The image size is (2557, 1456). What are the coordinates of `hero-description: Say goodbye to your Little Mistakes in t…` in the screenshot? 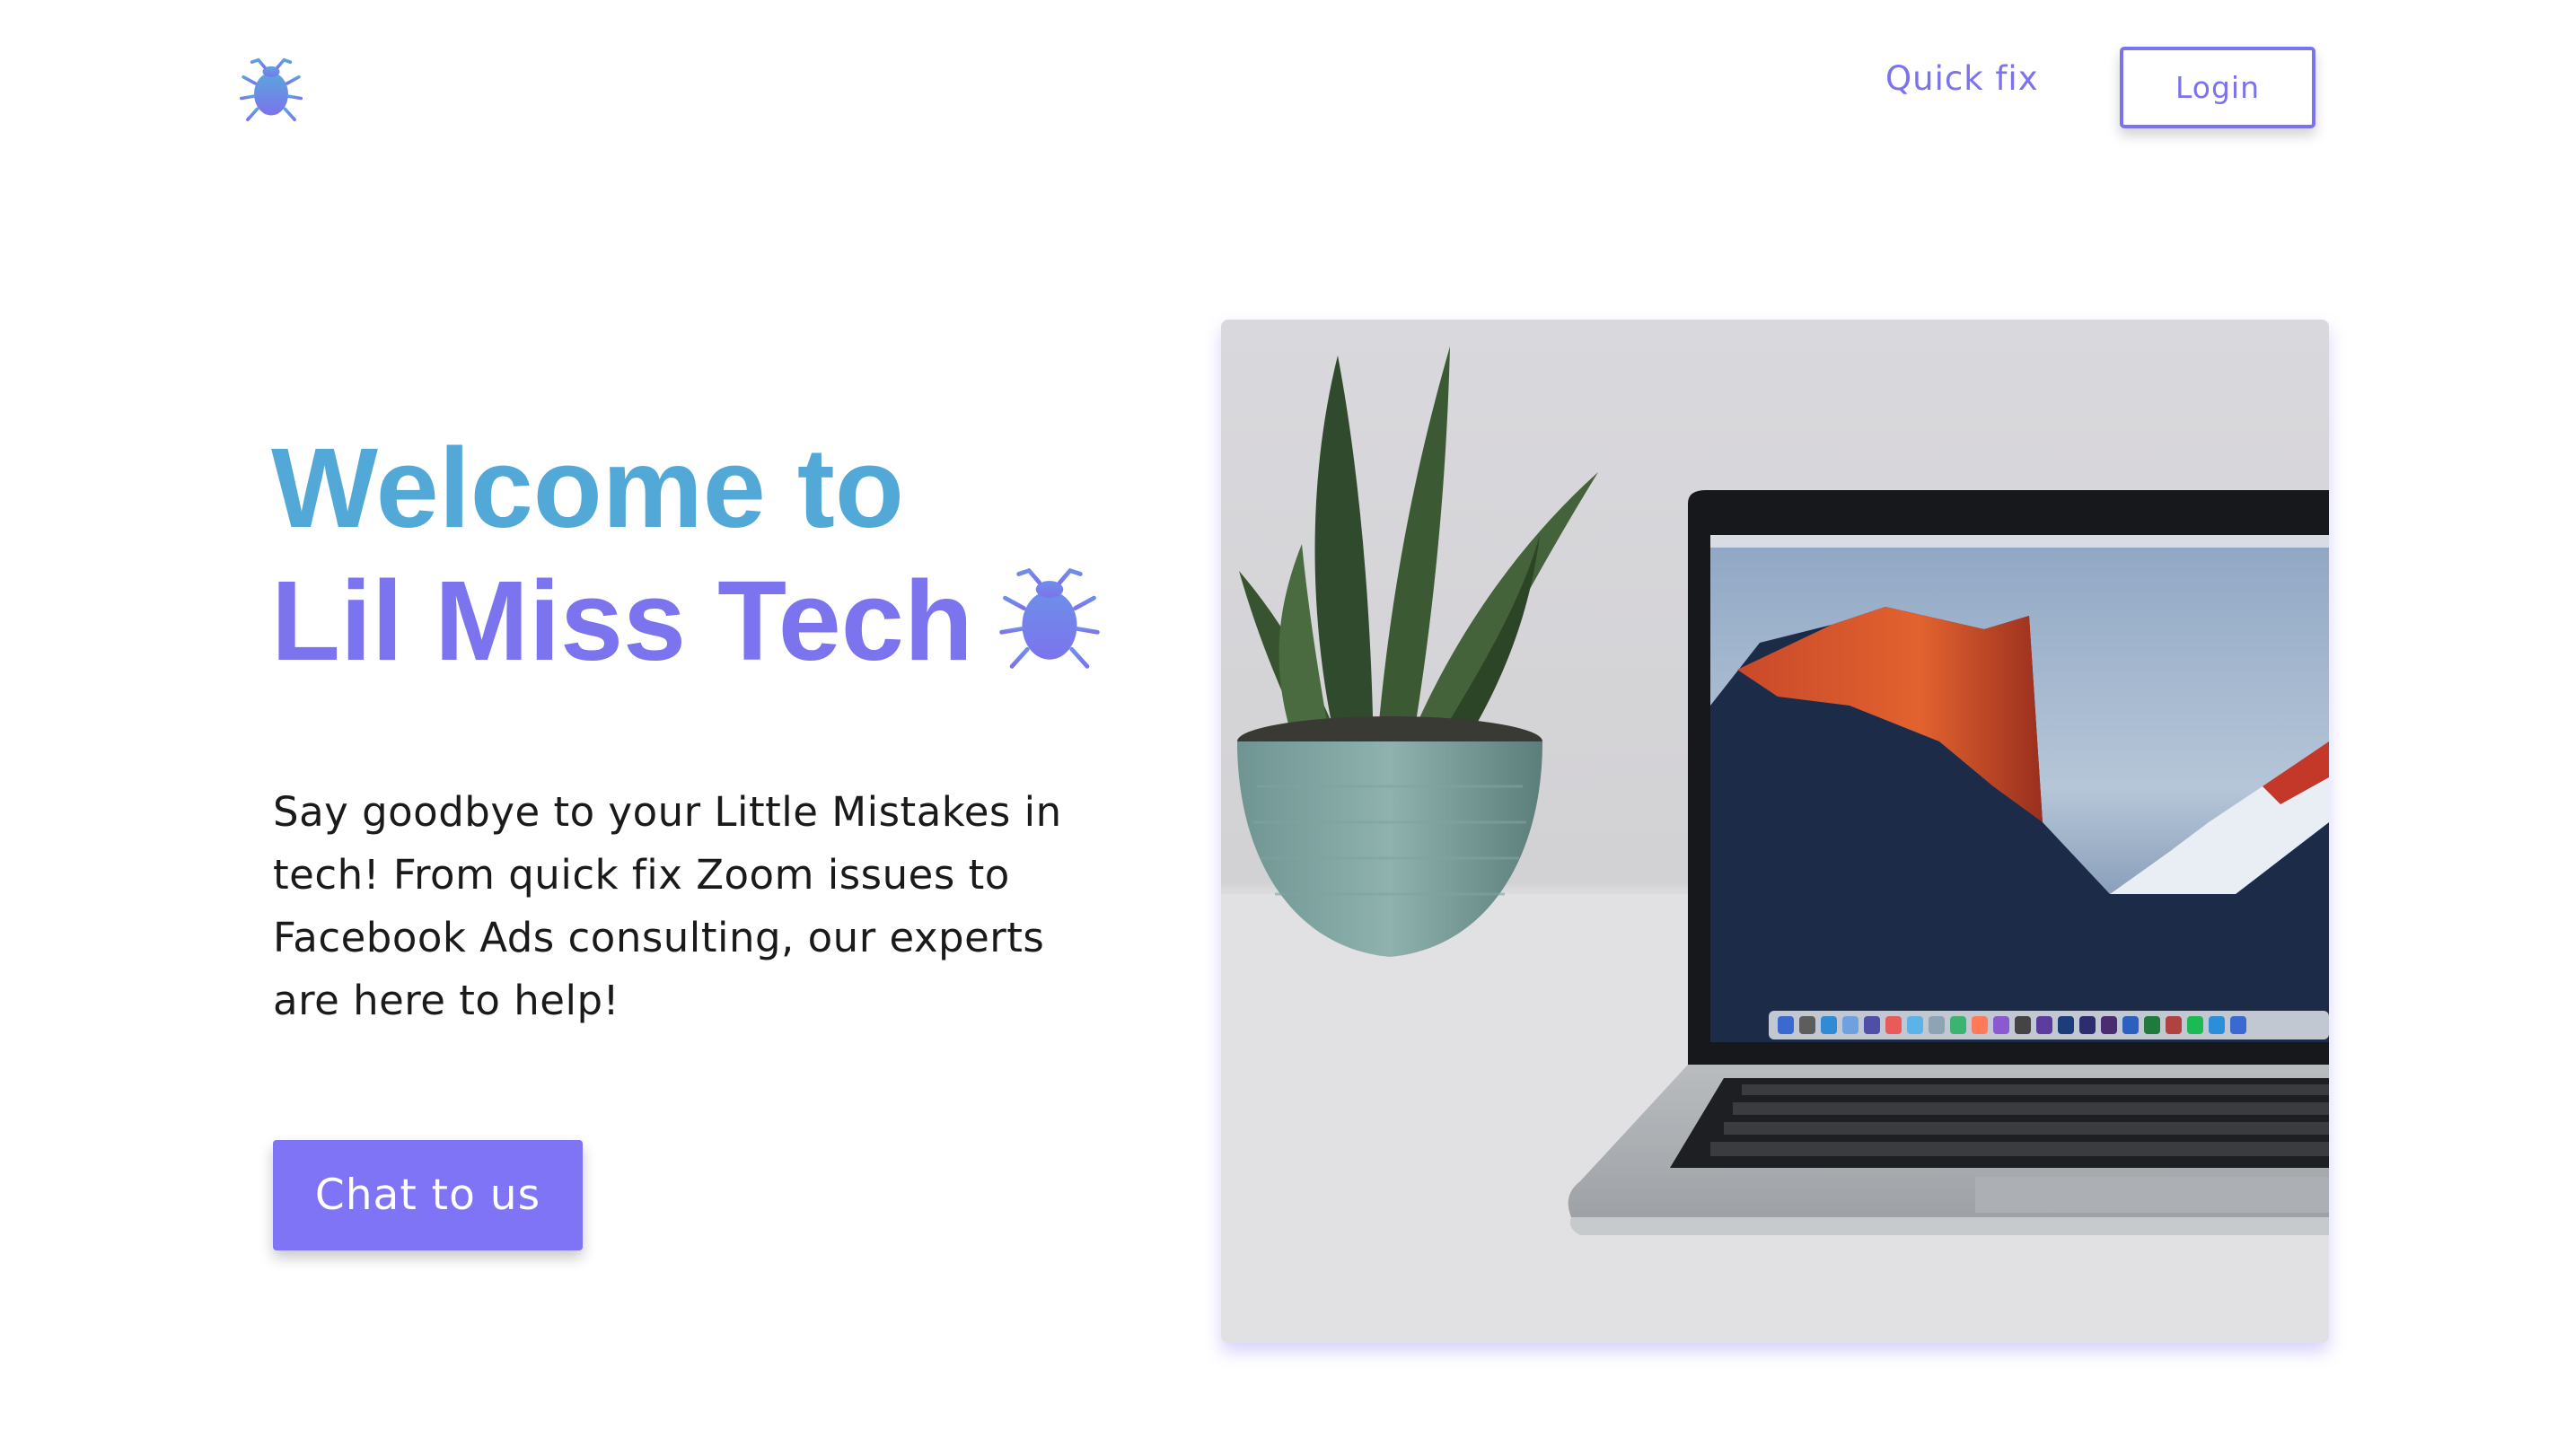 It's located at (667, 906).